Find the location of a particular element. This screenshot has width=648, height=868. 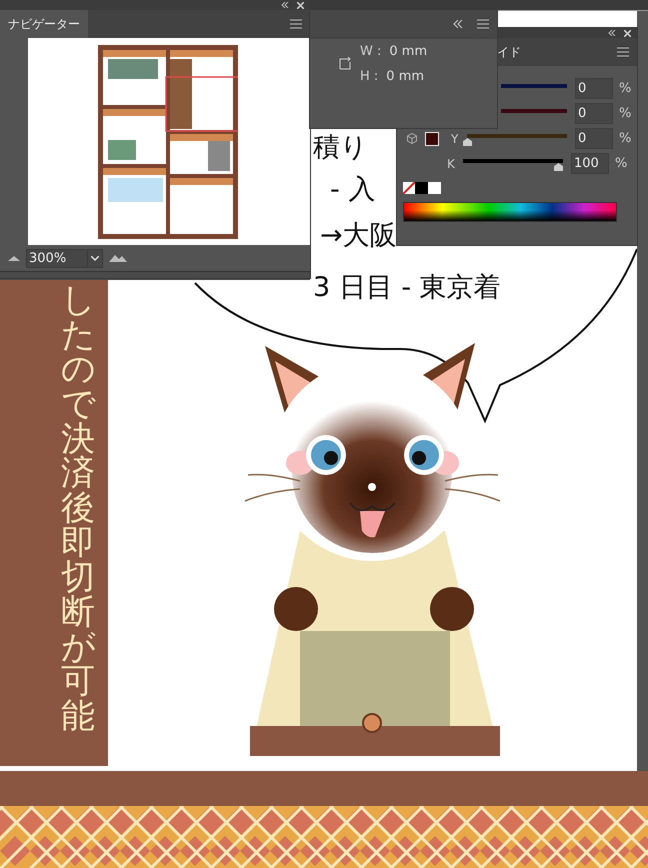

bubble-text: 3 日目 - 東京着 is located at coordinates (407, 288).